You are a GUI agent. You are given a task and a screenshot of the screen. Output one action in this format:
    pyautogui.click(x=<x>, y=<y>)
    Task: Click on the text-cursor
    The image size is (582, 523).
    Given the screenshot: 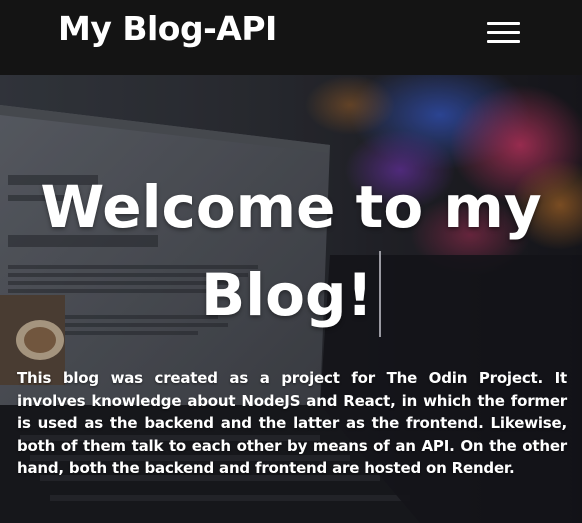 What is the action you would take?
    pyautogui.click(x=379, y=294)
    